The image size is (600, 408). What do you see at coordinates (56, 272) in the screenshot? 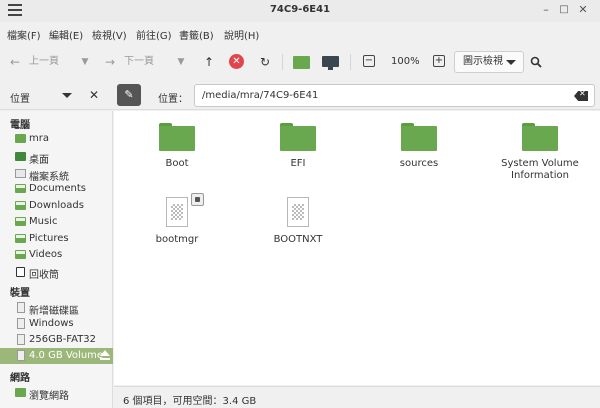
I see `sidebar-item-trash: 回收筒` at bounding box center [56, 272].